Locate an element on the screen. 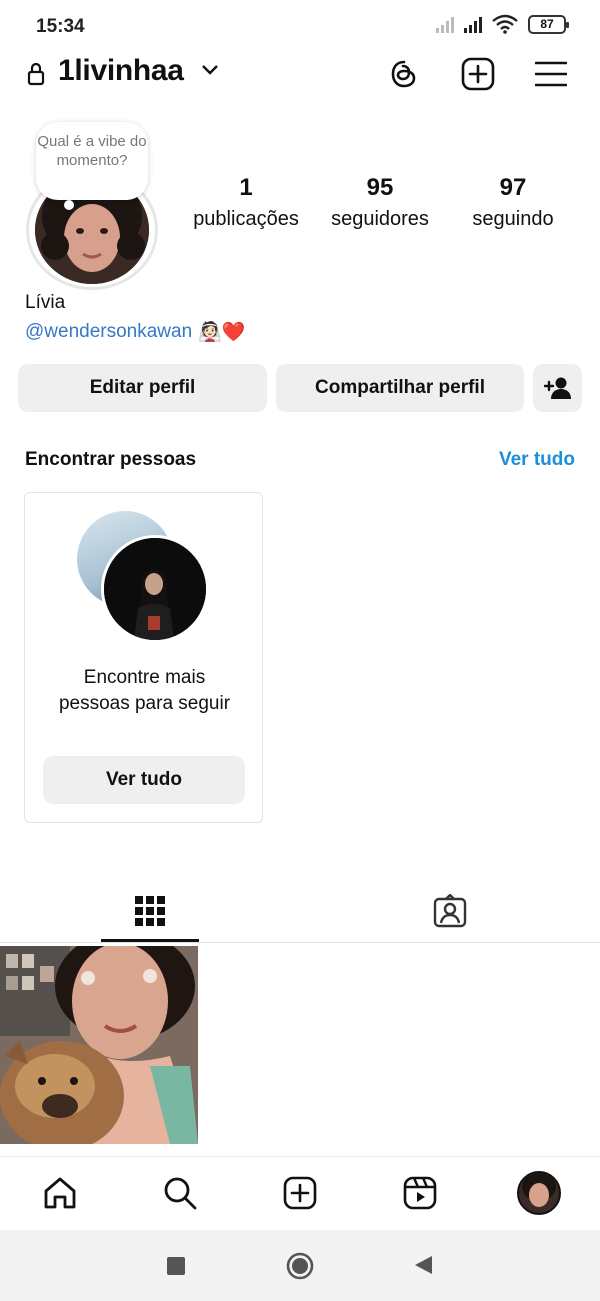  threads-icon is located at coordinates (403, 74).